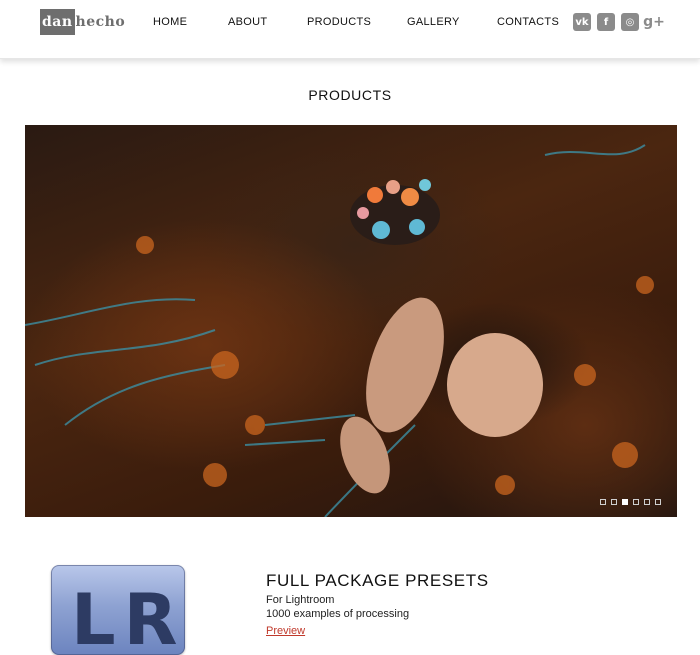  I want to click on vk-icon: vk, so click(582, 22).